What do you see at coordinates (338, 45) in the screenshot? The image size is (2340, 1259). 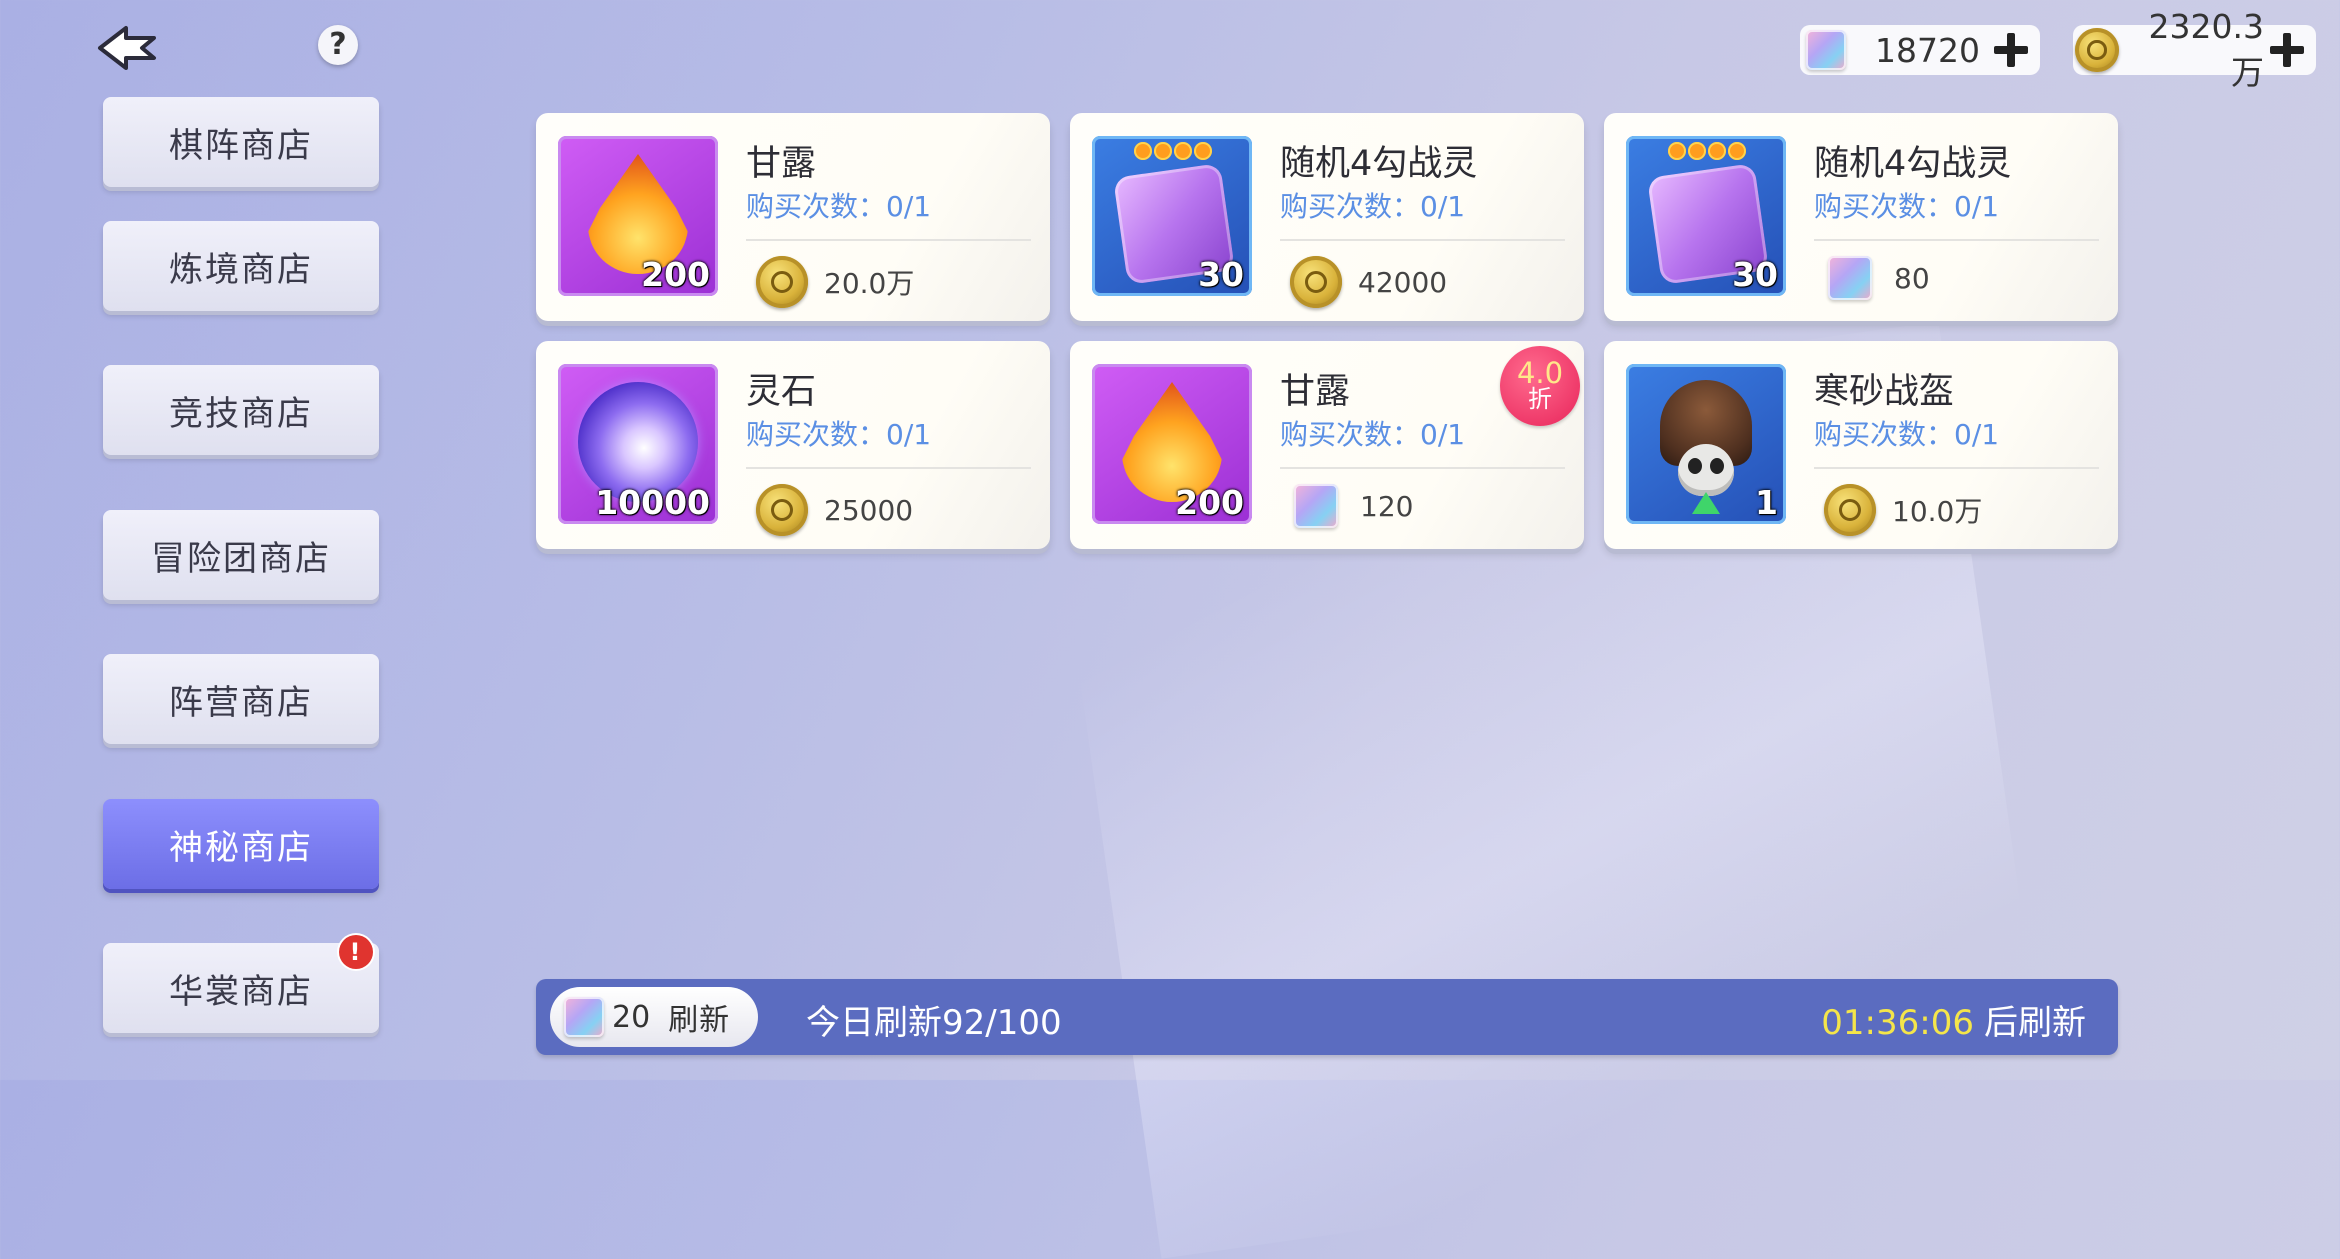 I see `help-button: ?` at bounding box center [338, 45].